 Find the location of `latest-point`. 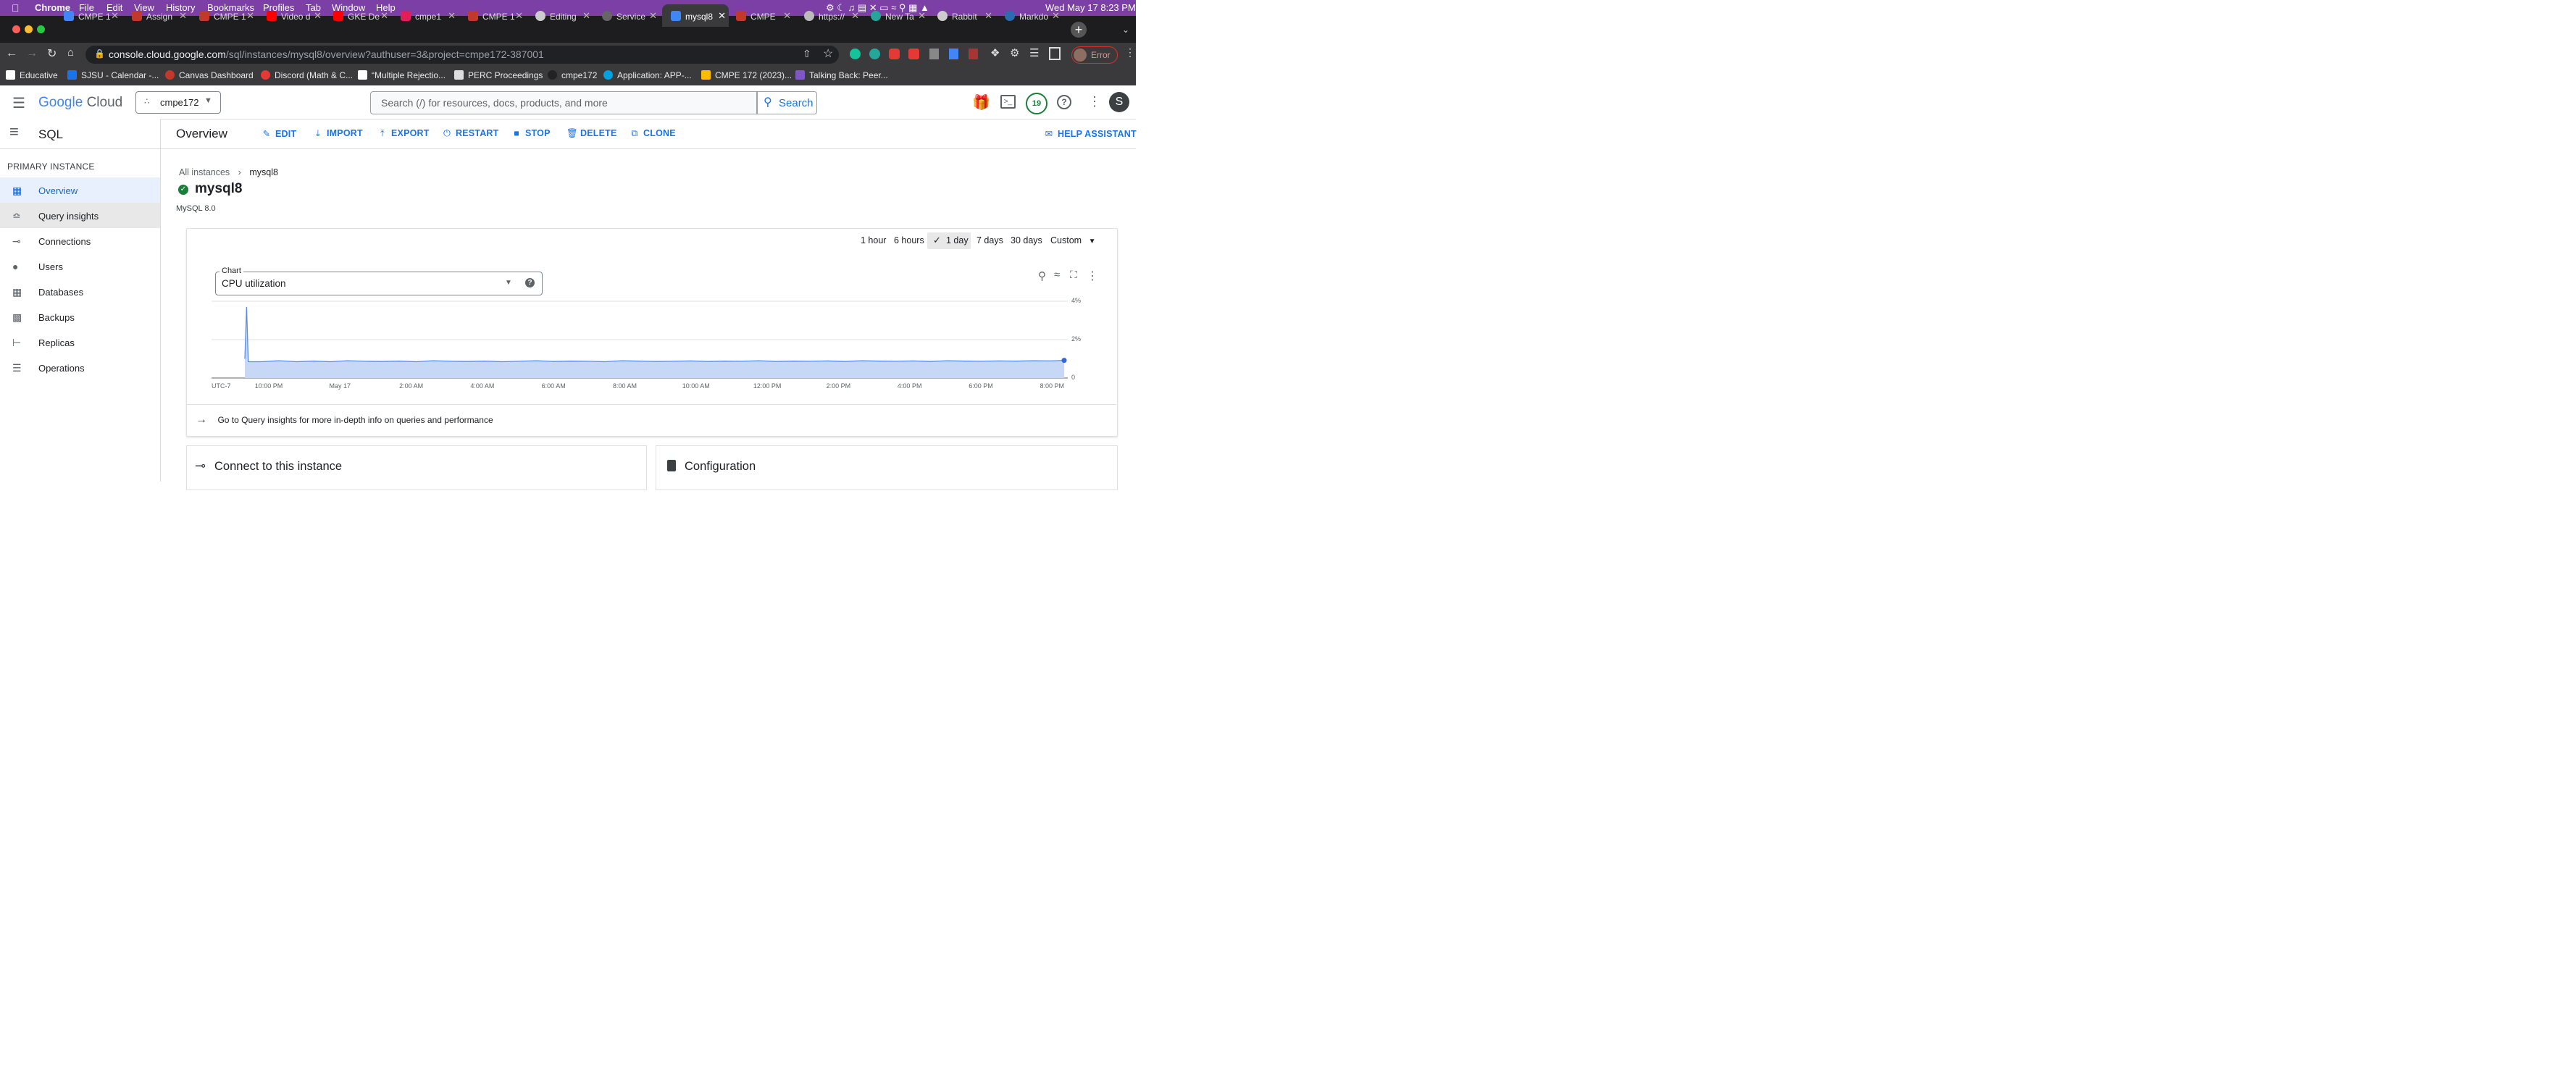

latest-point is located at coordinates (1064, 361).